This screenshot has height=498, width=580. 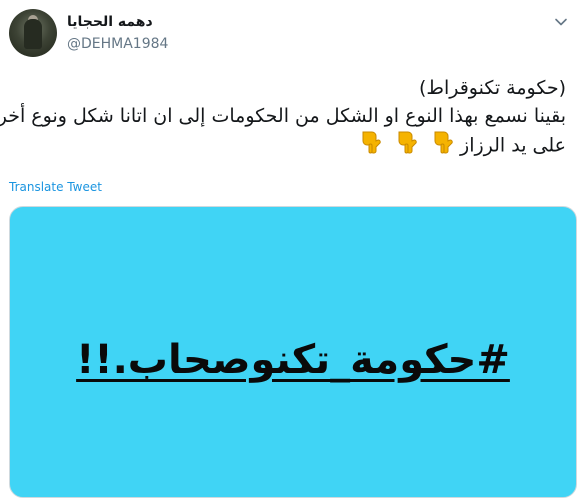 I want to click on image-hashtag-text: #حكومة_تكنوصحاب.!!, so click(x=293, y=360).